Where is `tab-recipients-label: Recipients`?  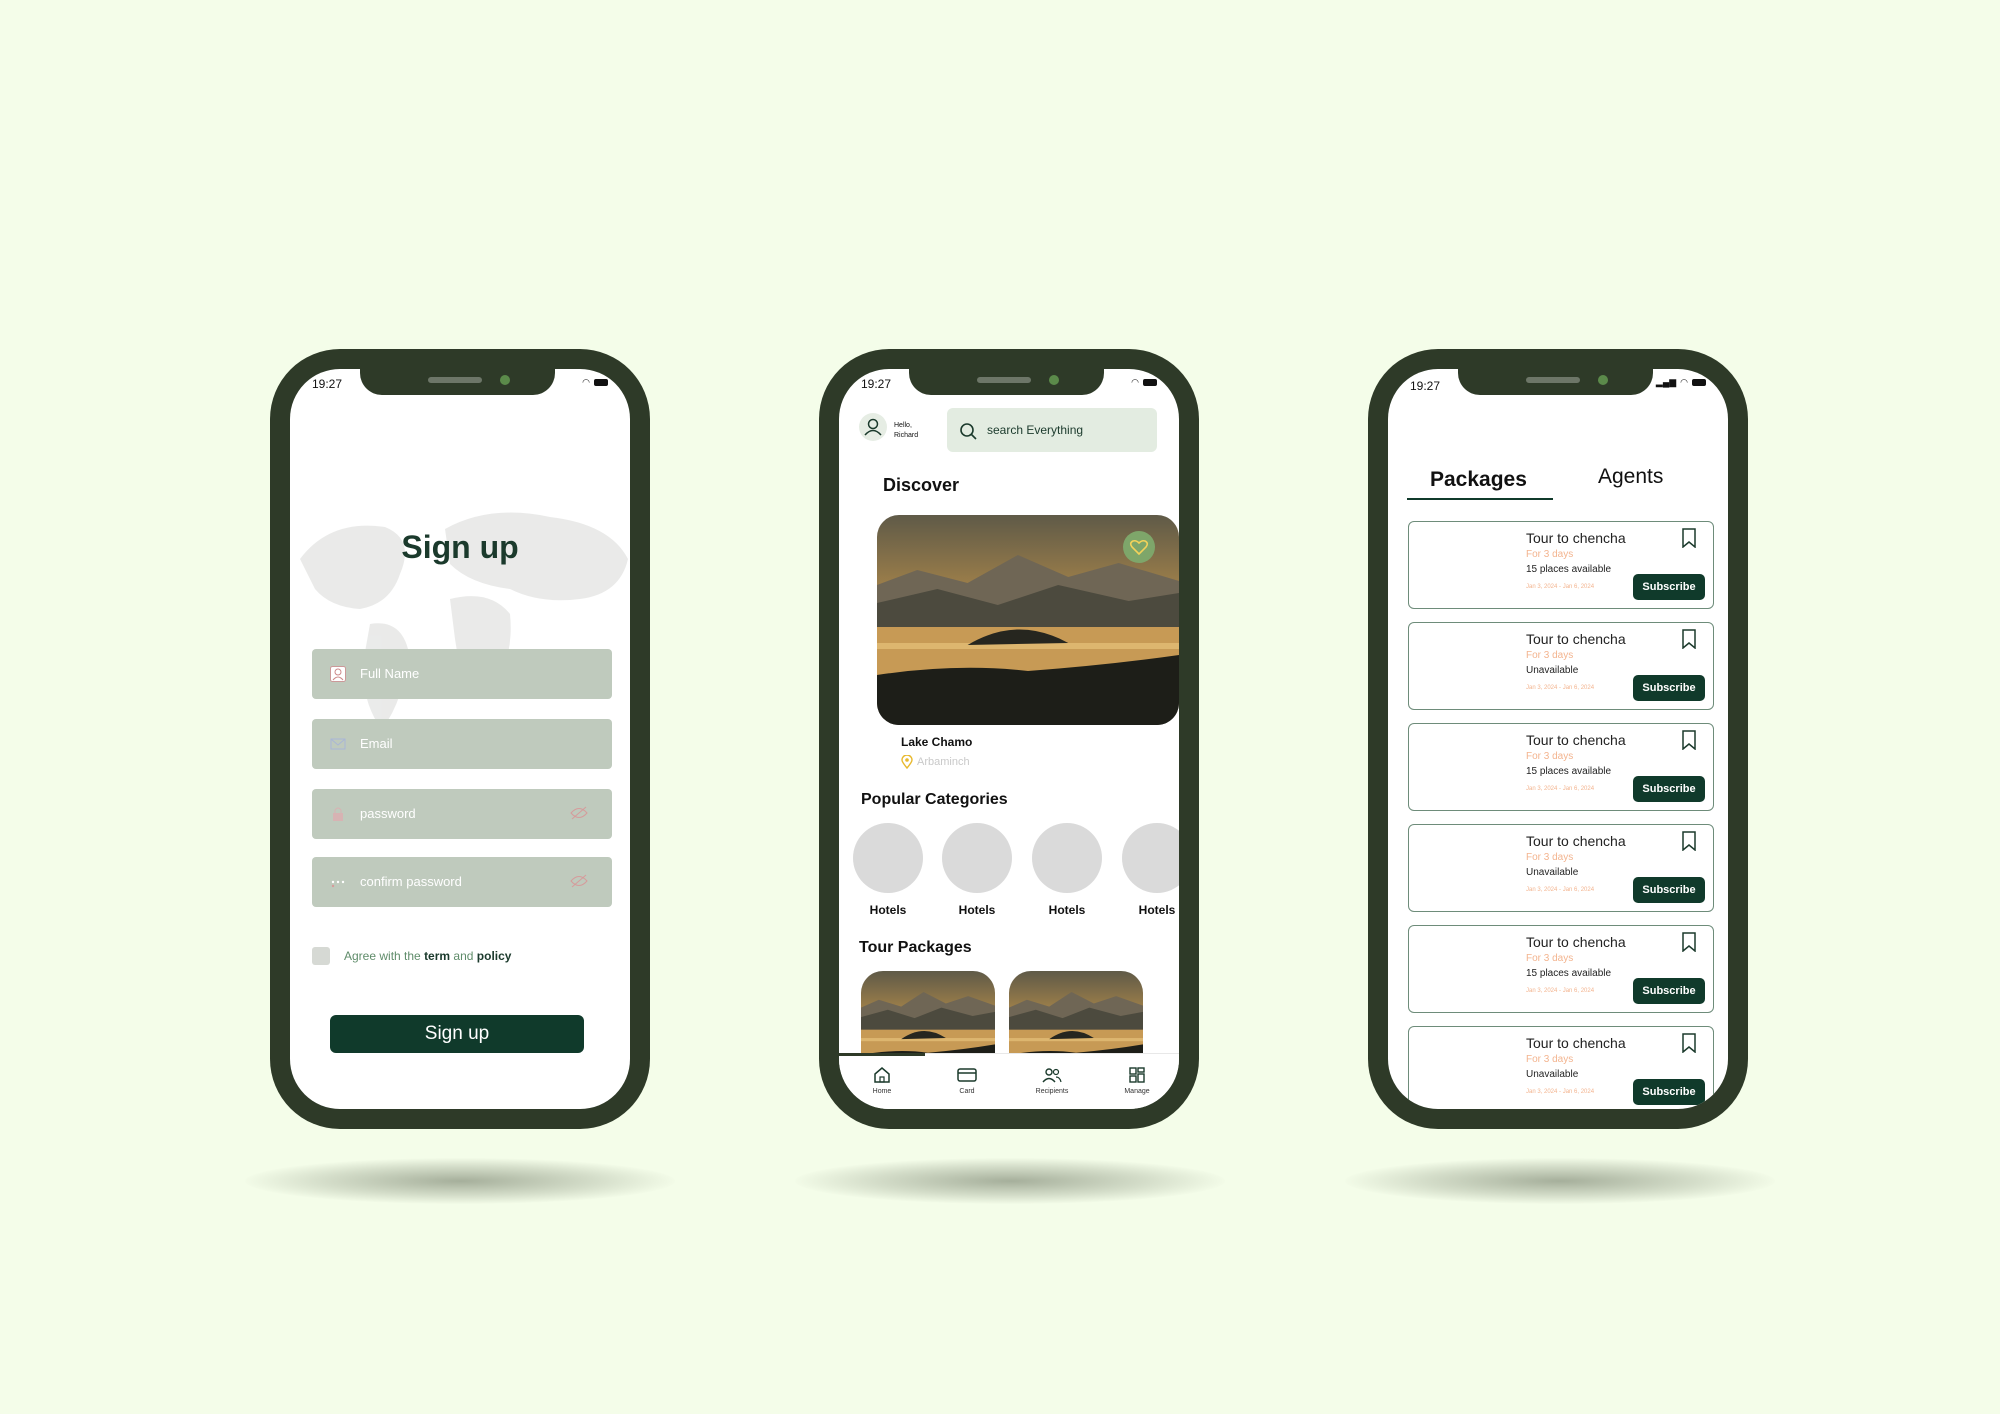 tab-recipients-label: Recipients is located at coordinates (1052, 1091).